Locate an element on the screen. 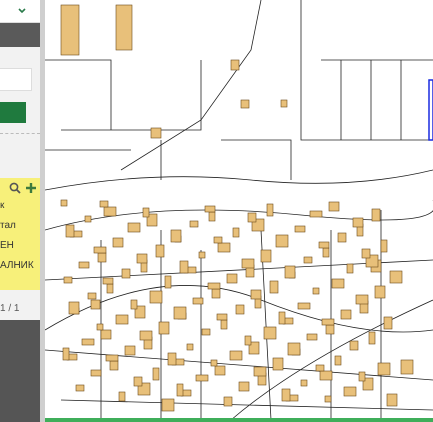 The image size is (433, 422). dropdown-select is located at coordinates (20, 11).